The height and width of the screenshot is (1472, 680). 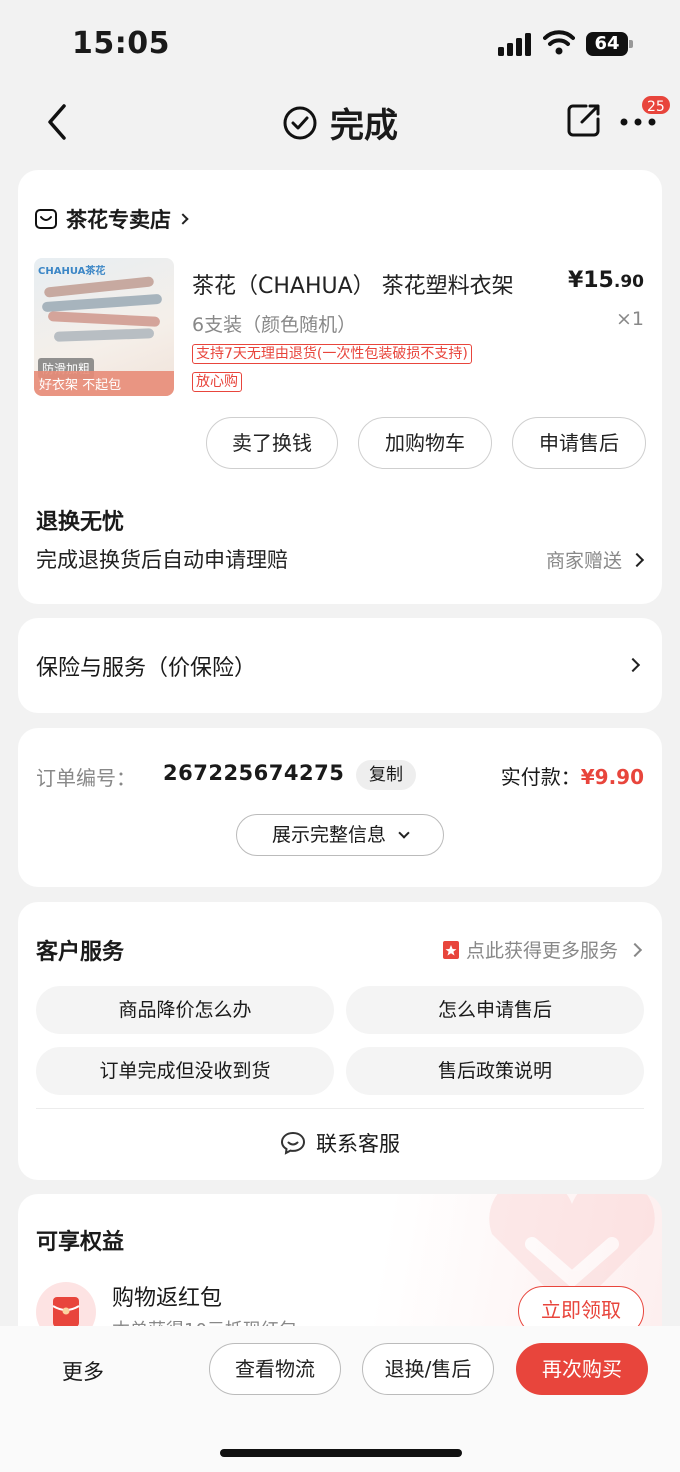 I want to click on battery-tip, so click(x=631, y=44).